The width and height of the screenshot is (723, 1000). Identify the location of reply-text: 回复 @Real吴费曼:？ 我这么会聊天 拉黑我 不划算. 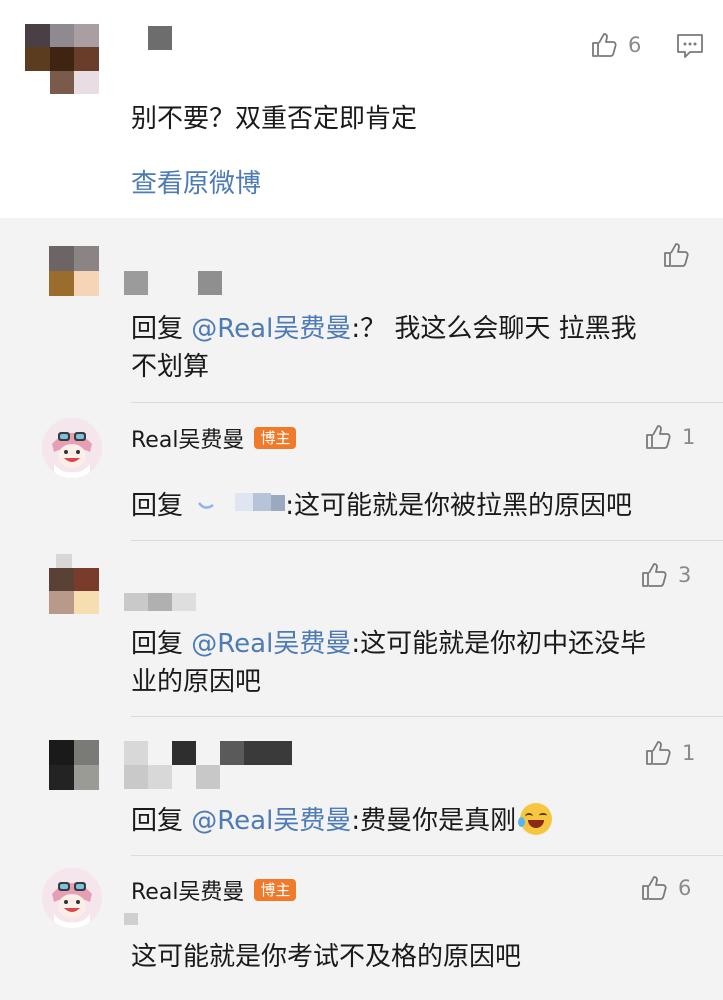
(411, 348).